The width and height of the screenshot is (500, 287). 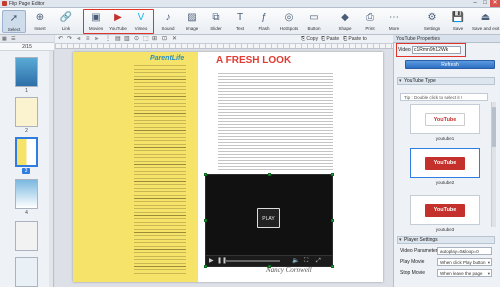 I want to click on paste-button: ⎗ Paste, so click(x=330, y=39).